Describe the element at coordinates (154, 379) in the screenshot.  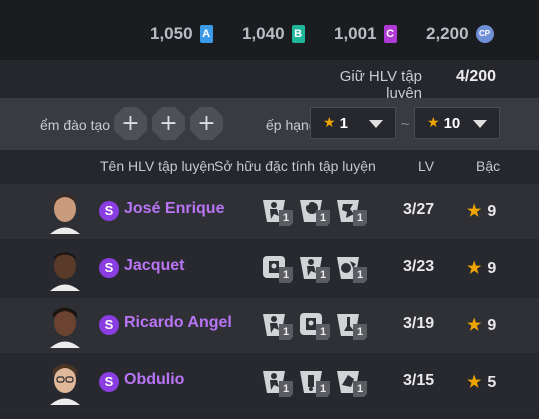
I see `coach-name: Obdulio` at that location.